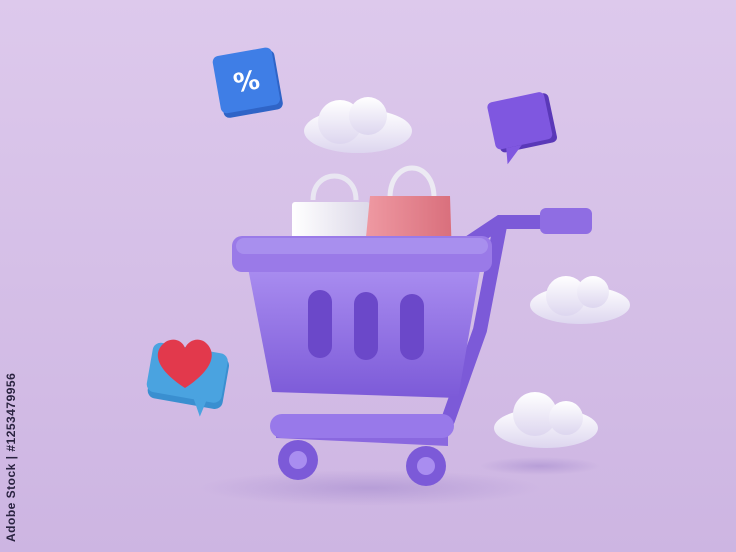  What do you see at coordinates (540, 466) in the screenshot?
I see `cloud-shadow` at bounding box center [540, 466].